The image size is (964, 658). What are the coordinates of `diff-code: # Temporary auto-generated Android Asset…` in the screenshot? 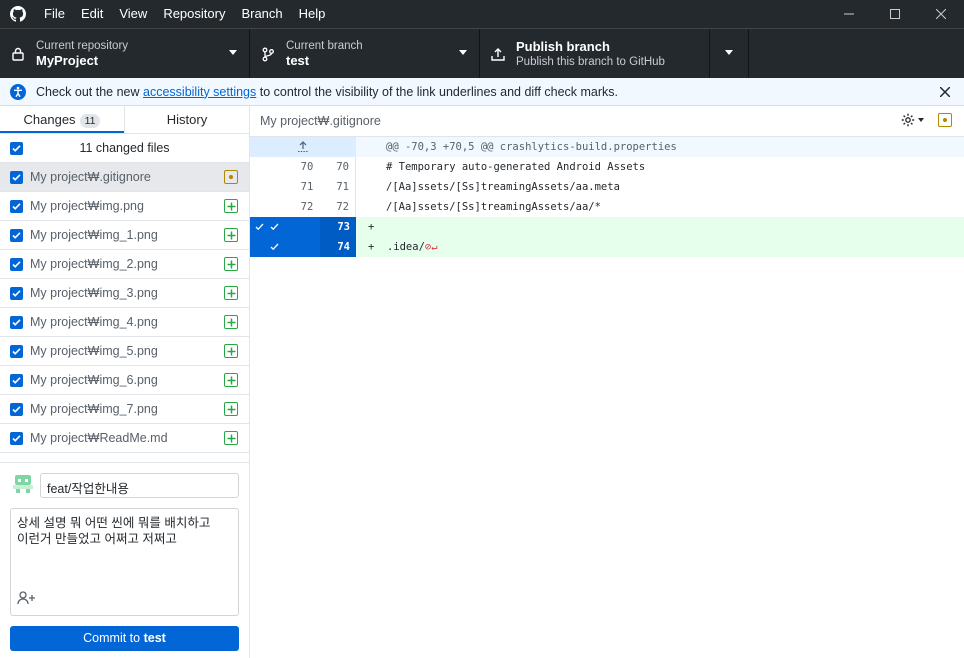 It's located at (516, 167).